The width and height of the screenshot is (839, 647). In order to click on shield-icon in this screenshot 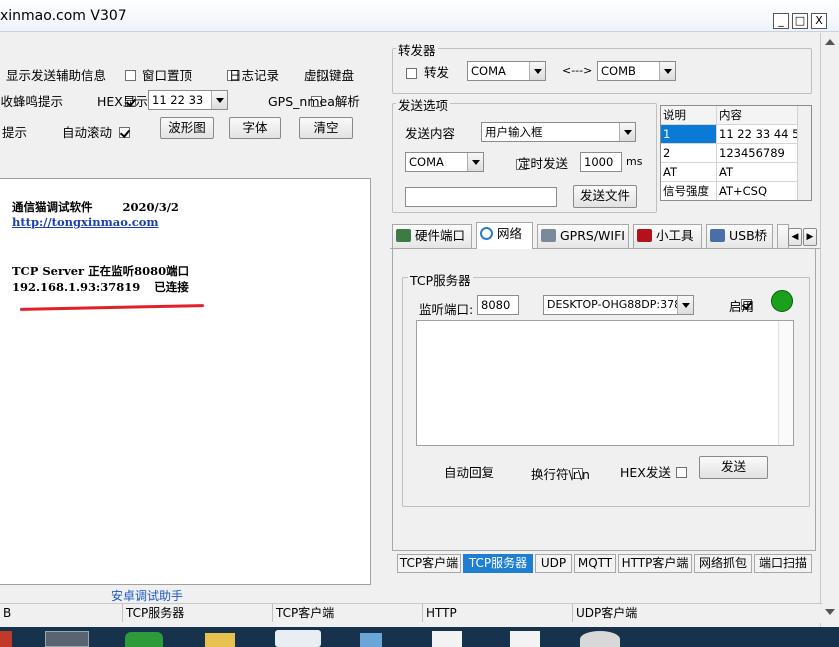, I will do `click(144, 639)`.